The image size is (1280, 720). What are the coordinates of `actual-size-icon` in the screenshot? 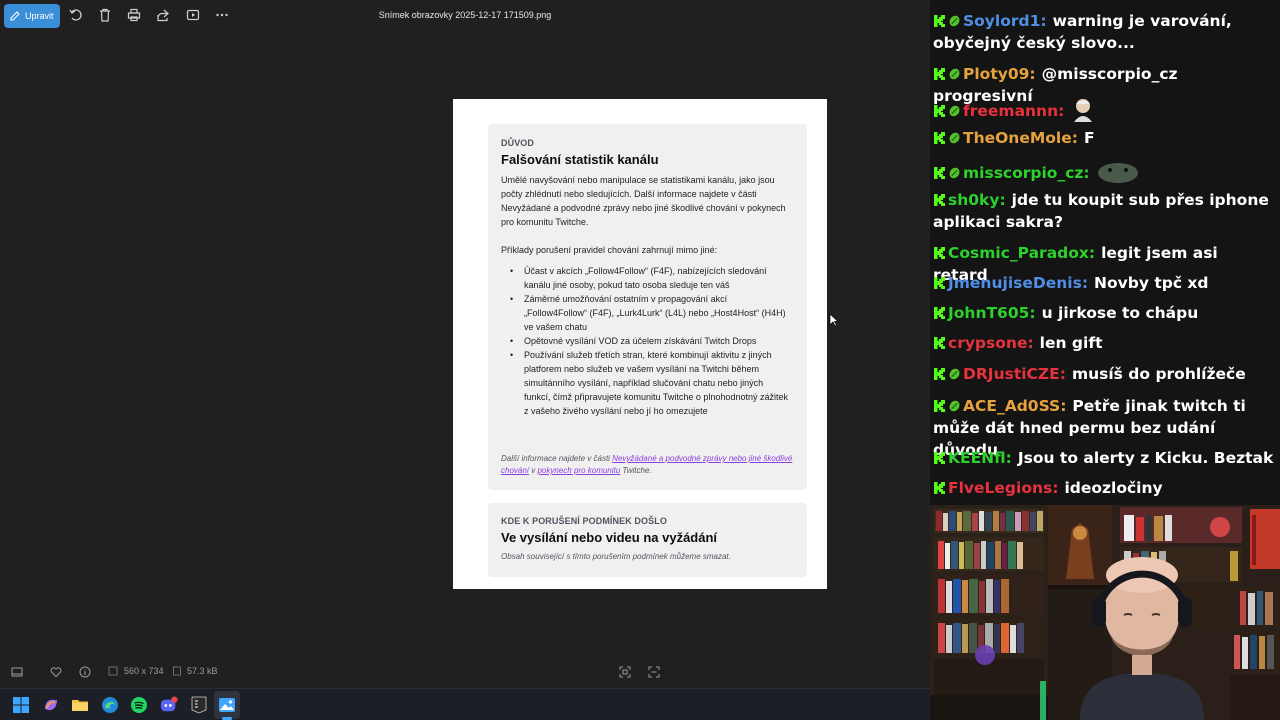 It's located at (654, 672).